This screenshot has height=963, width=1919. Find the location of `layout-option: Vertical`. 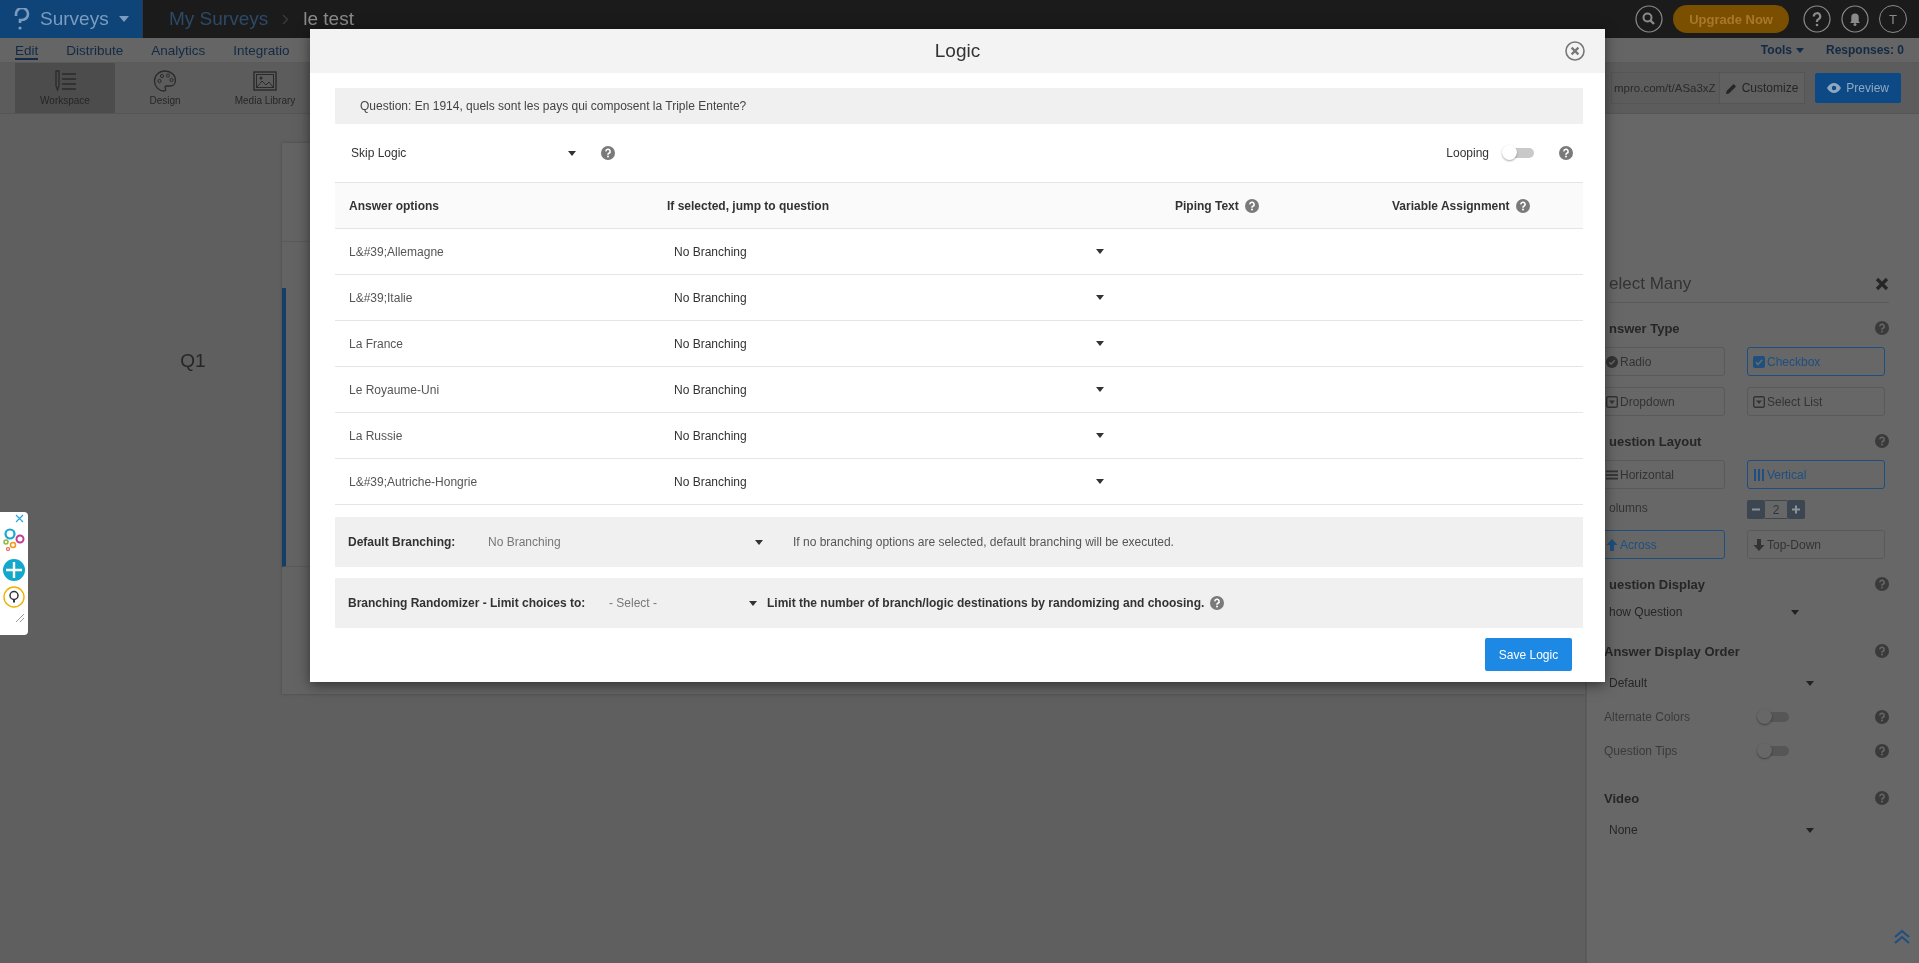

layout-option: Vertical is located at coordinates (1816, 474).